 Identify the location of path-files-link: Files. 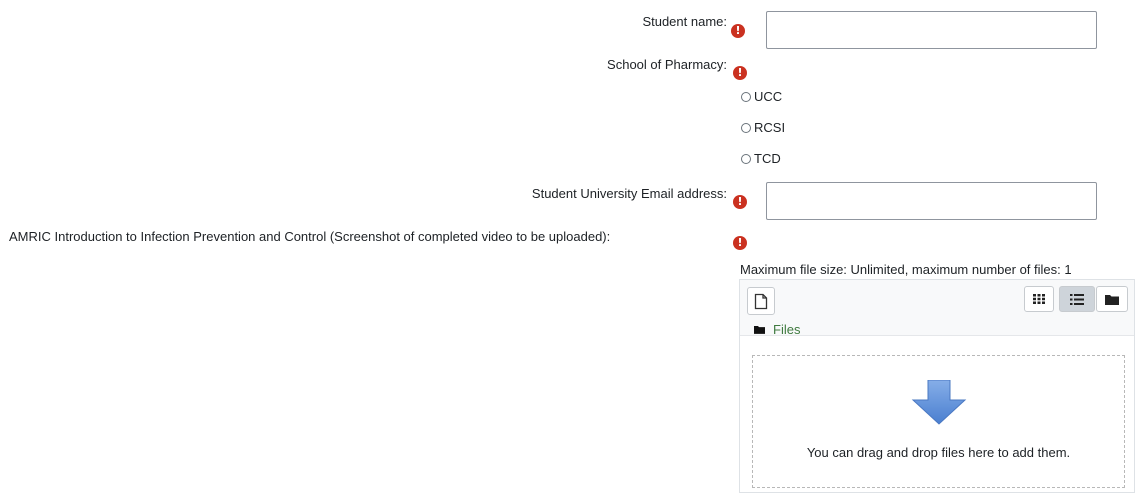
(786, 329).